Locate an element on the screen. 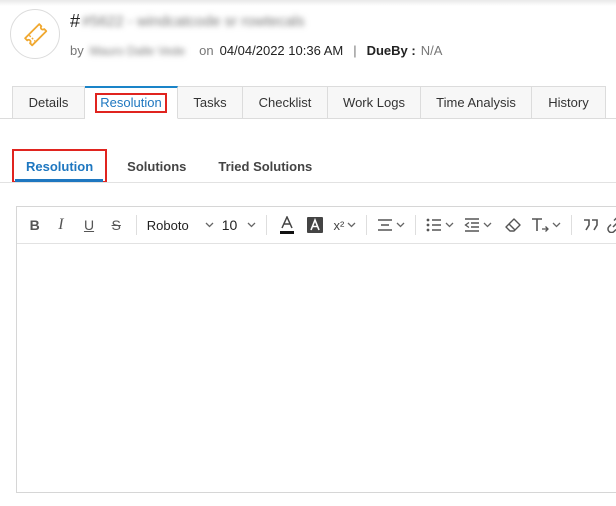 This screenshot has width=616, height=506. background-color-button is located at coordinates (314, 225).